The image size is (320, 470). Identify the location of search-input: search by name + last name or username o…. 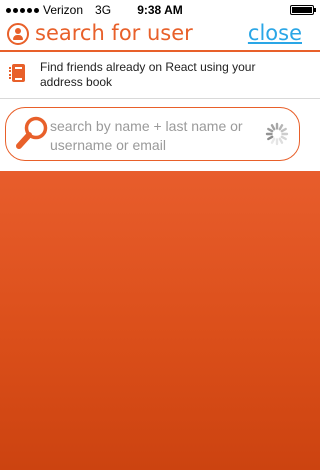
(152, 134).